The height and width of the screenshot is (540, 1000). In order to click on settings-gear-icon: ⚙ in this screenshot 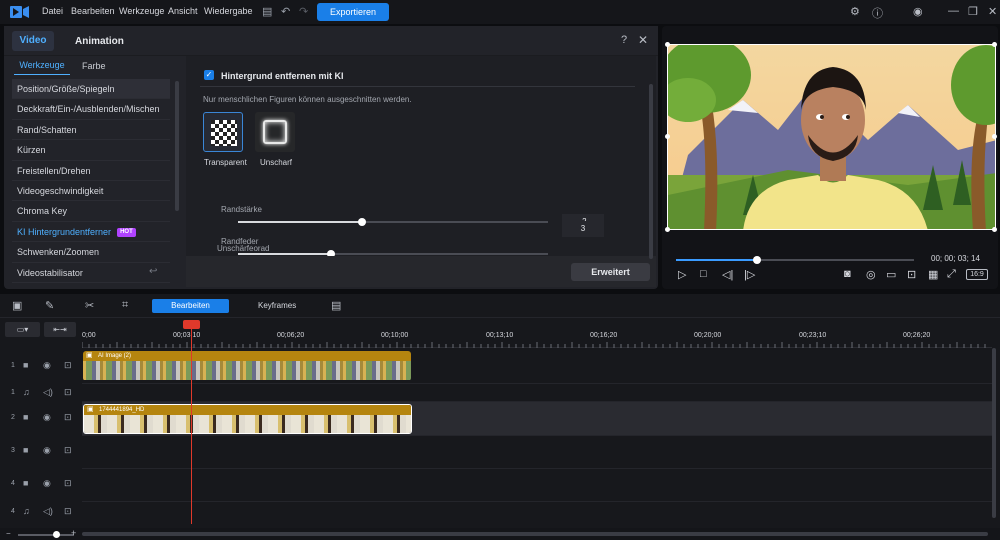, I will do `click(855, 11)`.